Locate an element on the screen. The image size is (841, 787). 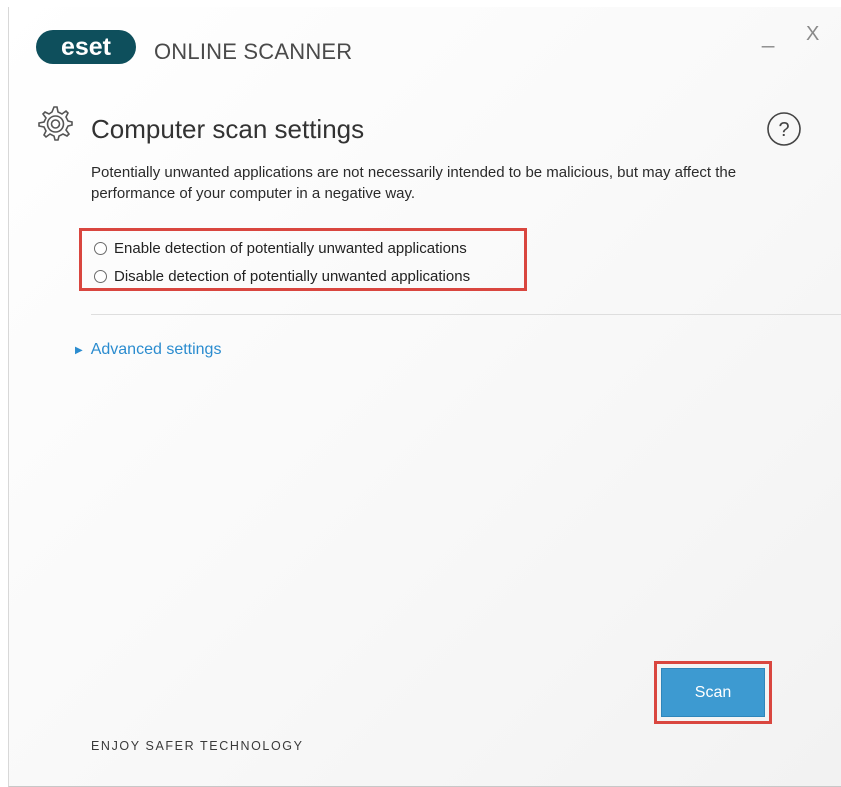
minimize-icon: _ is located at coordinates (768, 36).